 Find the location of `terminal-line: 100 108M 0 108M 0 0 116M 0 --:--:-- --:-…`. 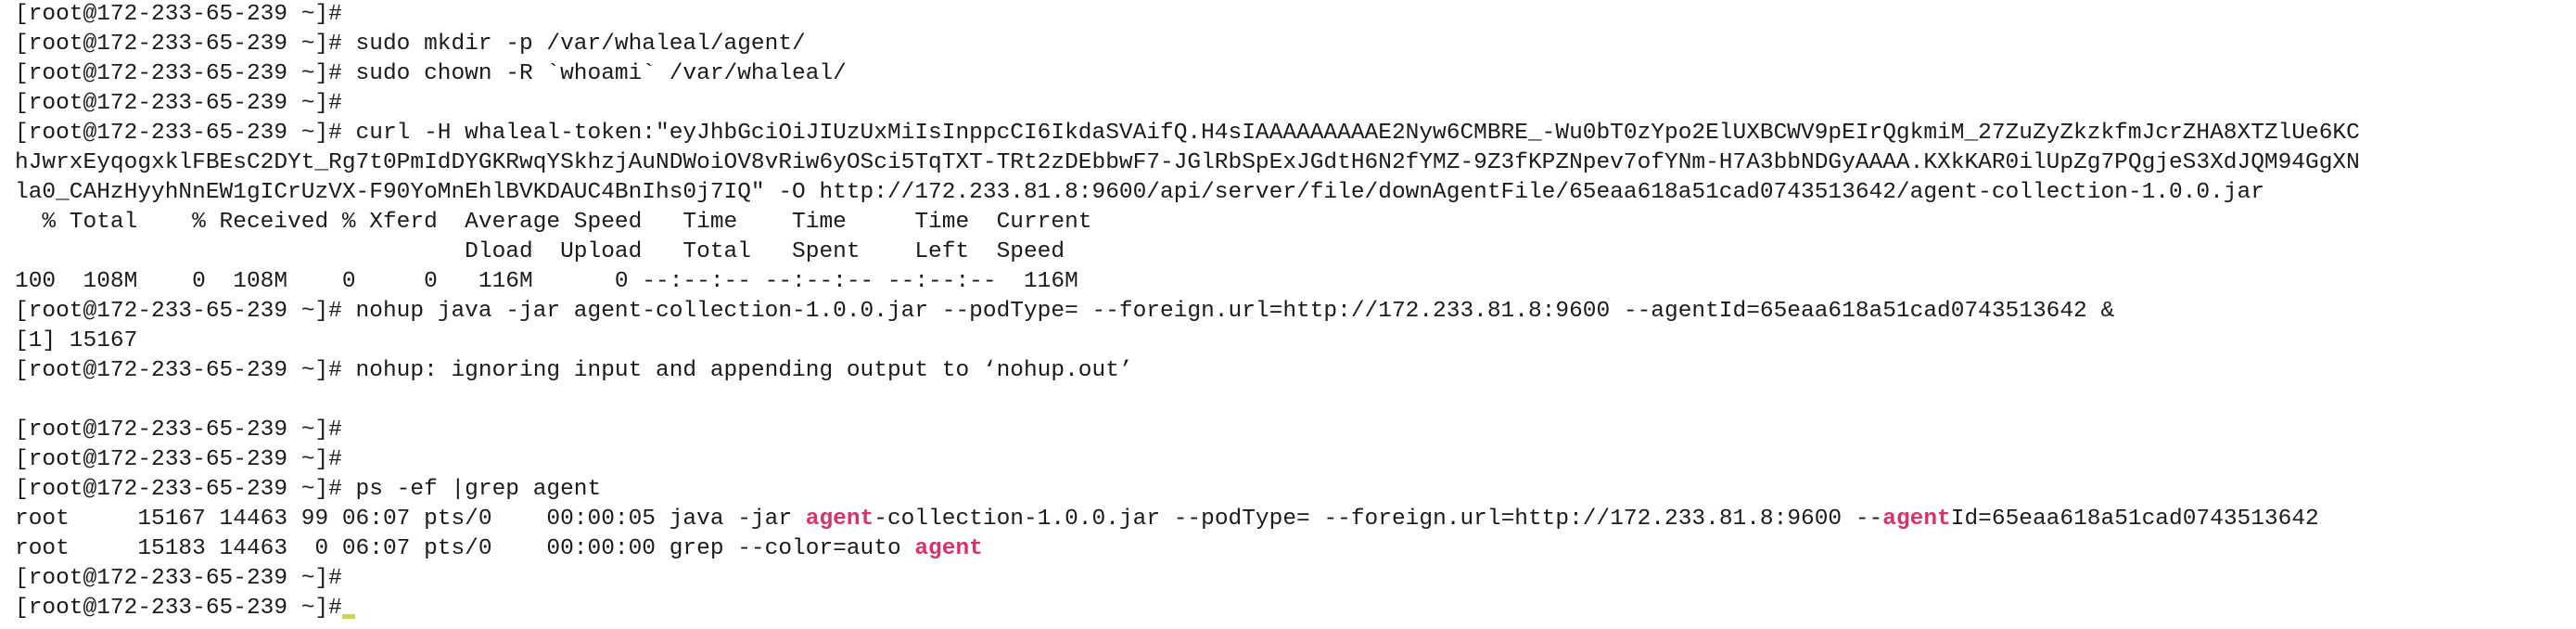

terminal-line: 100 108M 0 108M 0 0 116M 0 --:--:-- --:-… is located at coordinates (546, 282).